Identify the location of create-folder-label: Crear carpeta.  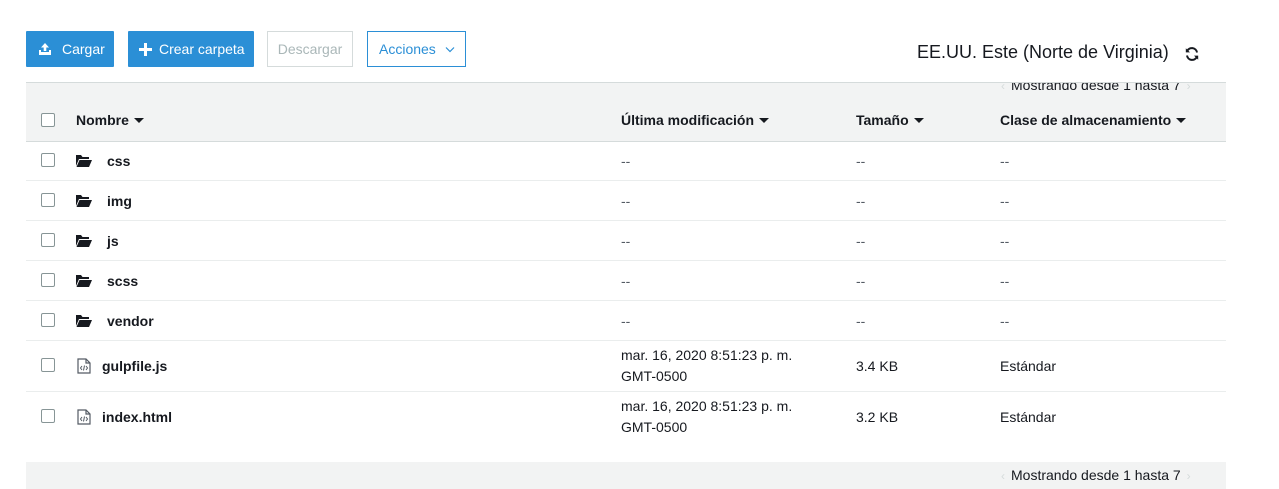
(202, 49).